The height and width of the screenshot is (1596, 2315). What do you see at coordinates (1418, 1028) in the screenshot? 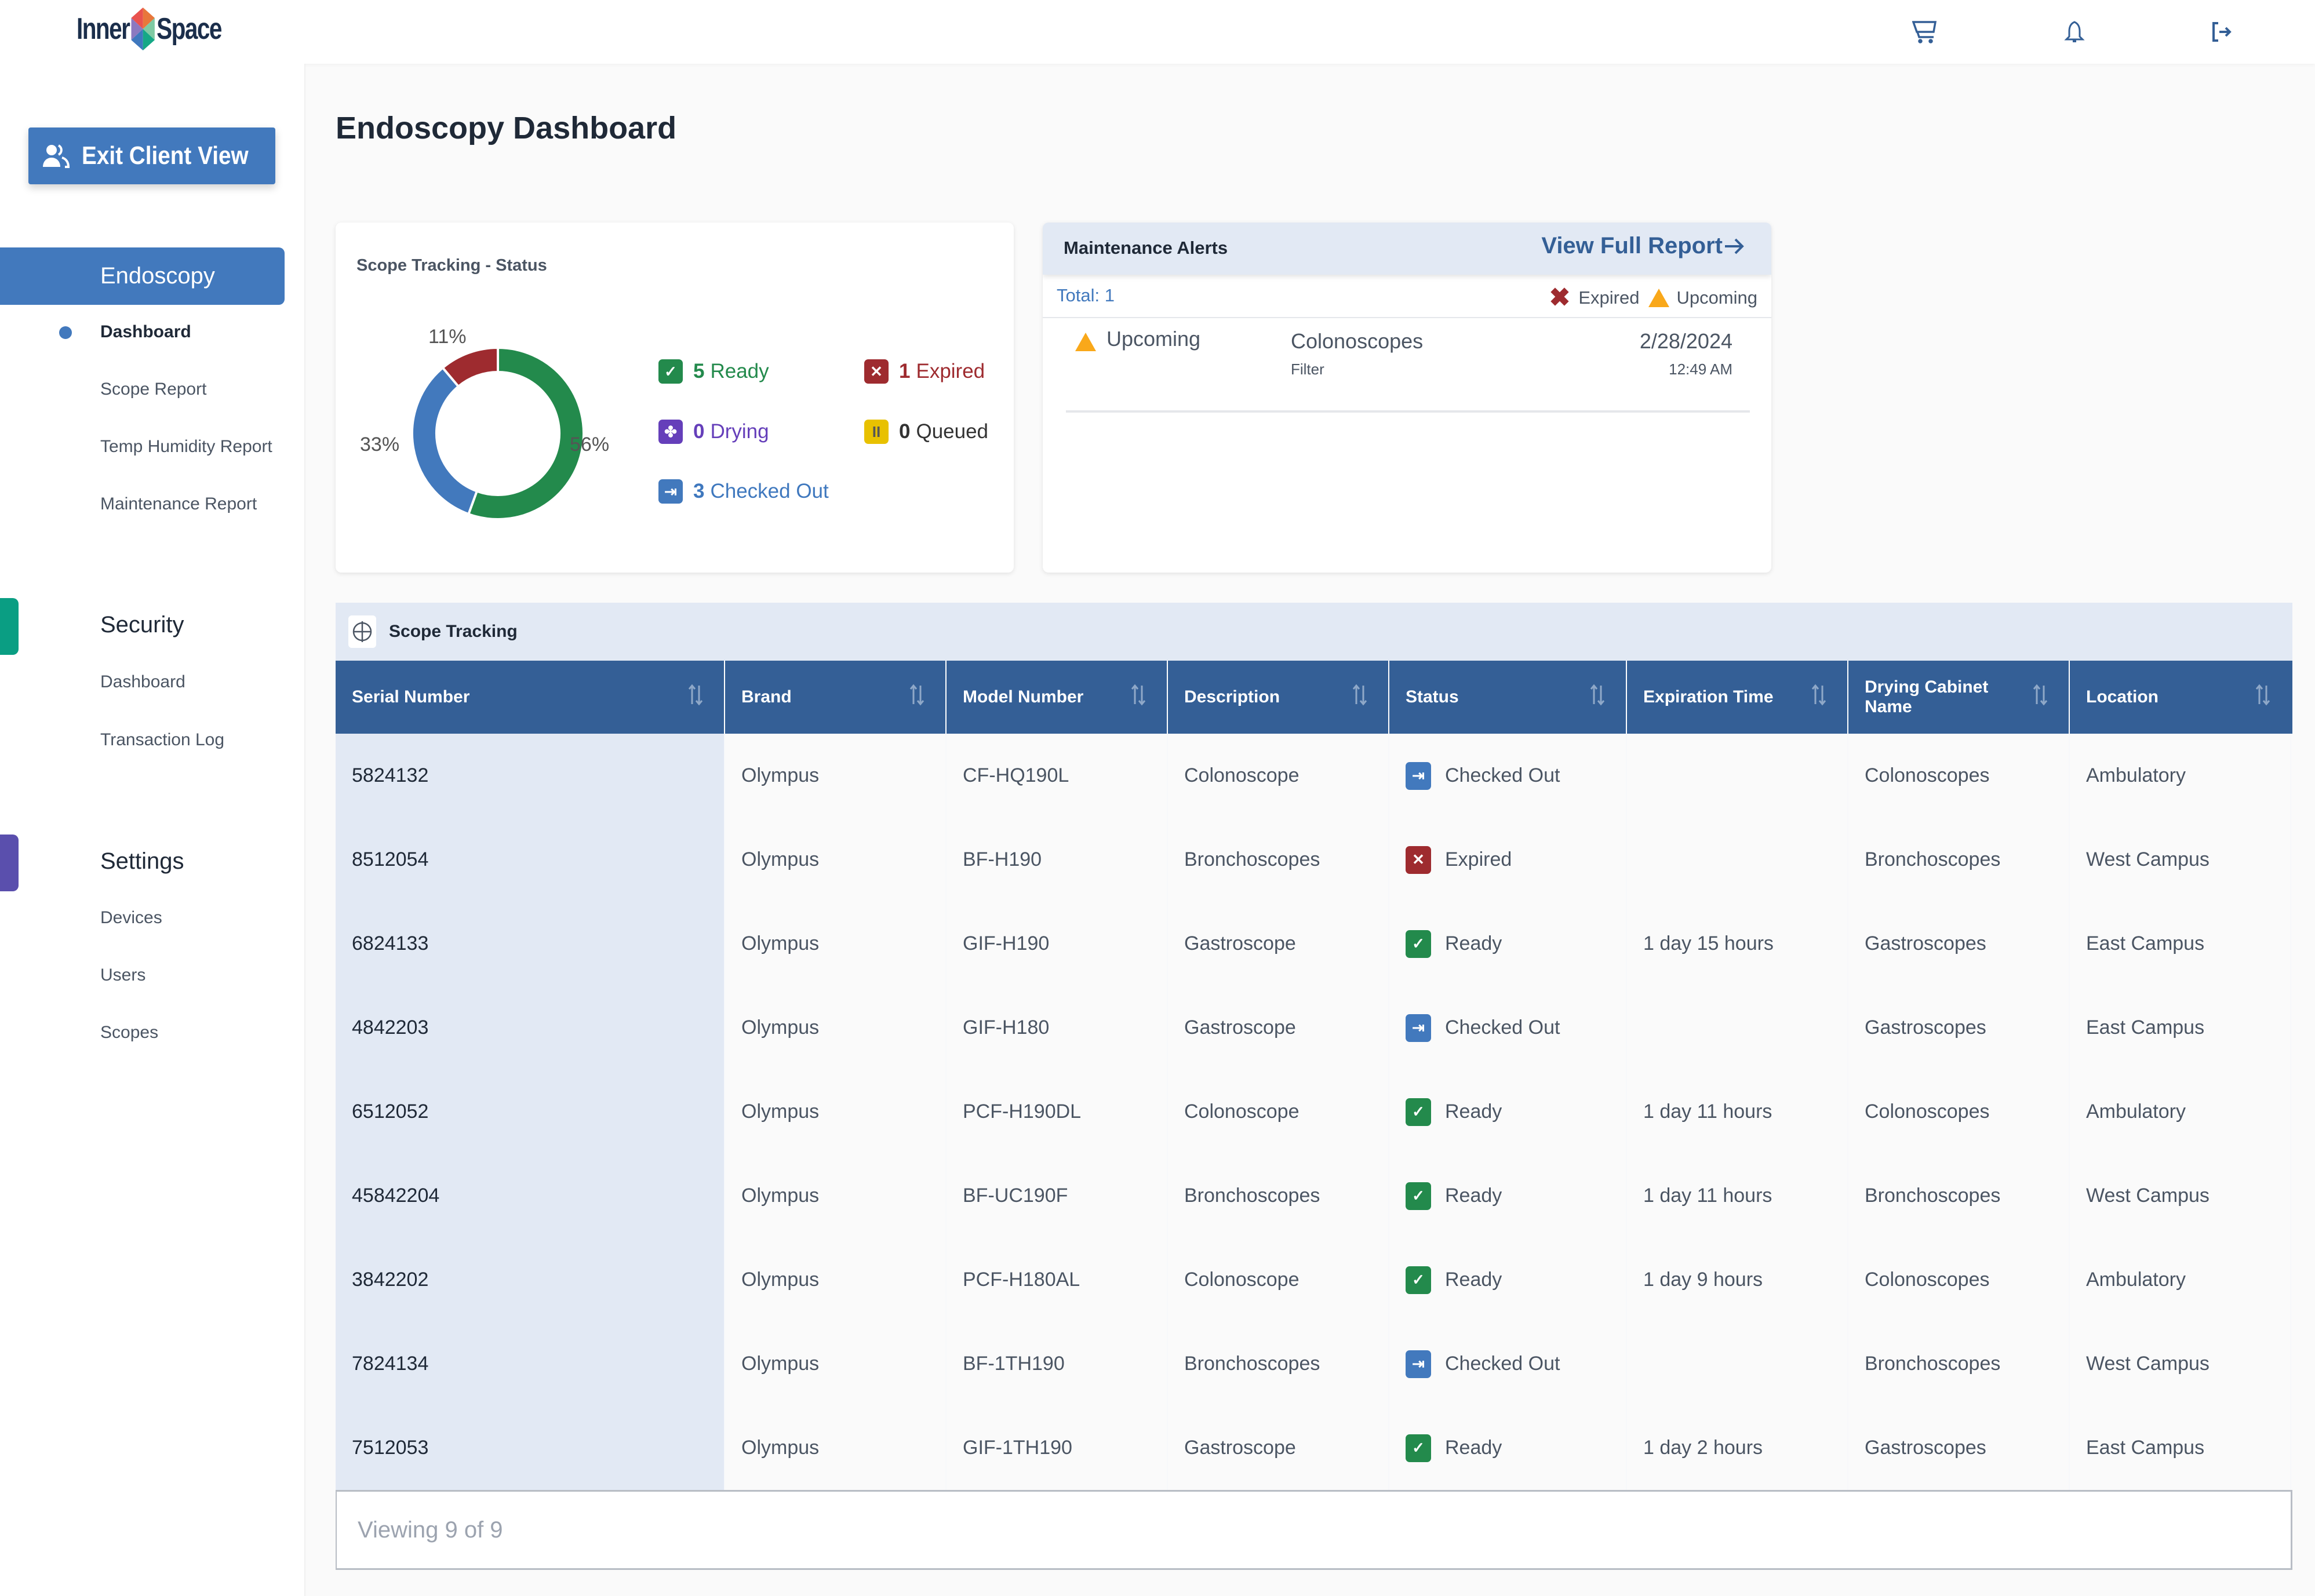
I see `checkout-icon: ⇥` at bounding box center [1418, 1028].